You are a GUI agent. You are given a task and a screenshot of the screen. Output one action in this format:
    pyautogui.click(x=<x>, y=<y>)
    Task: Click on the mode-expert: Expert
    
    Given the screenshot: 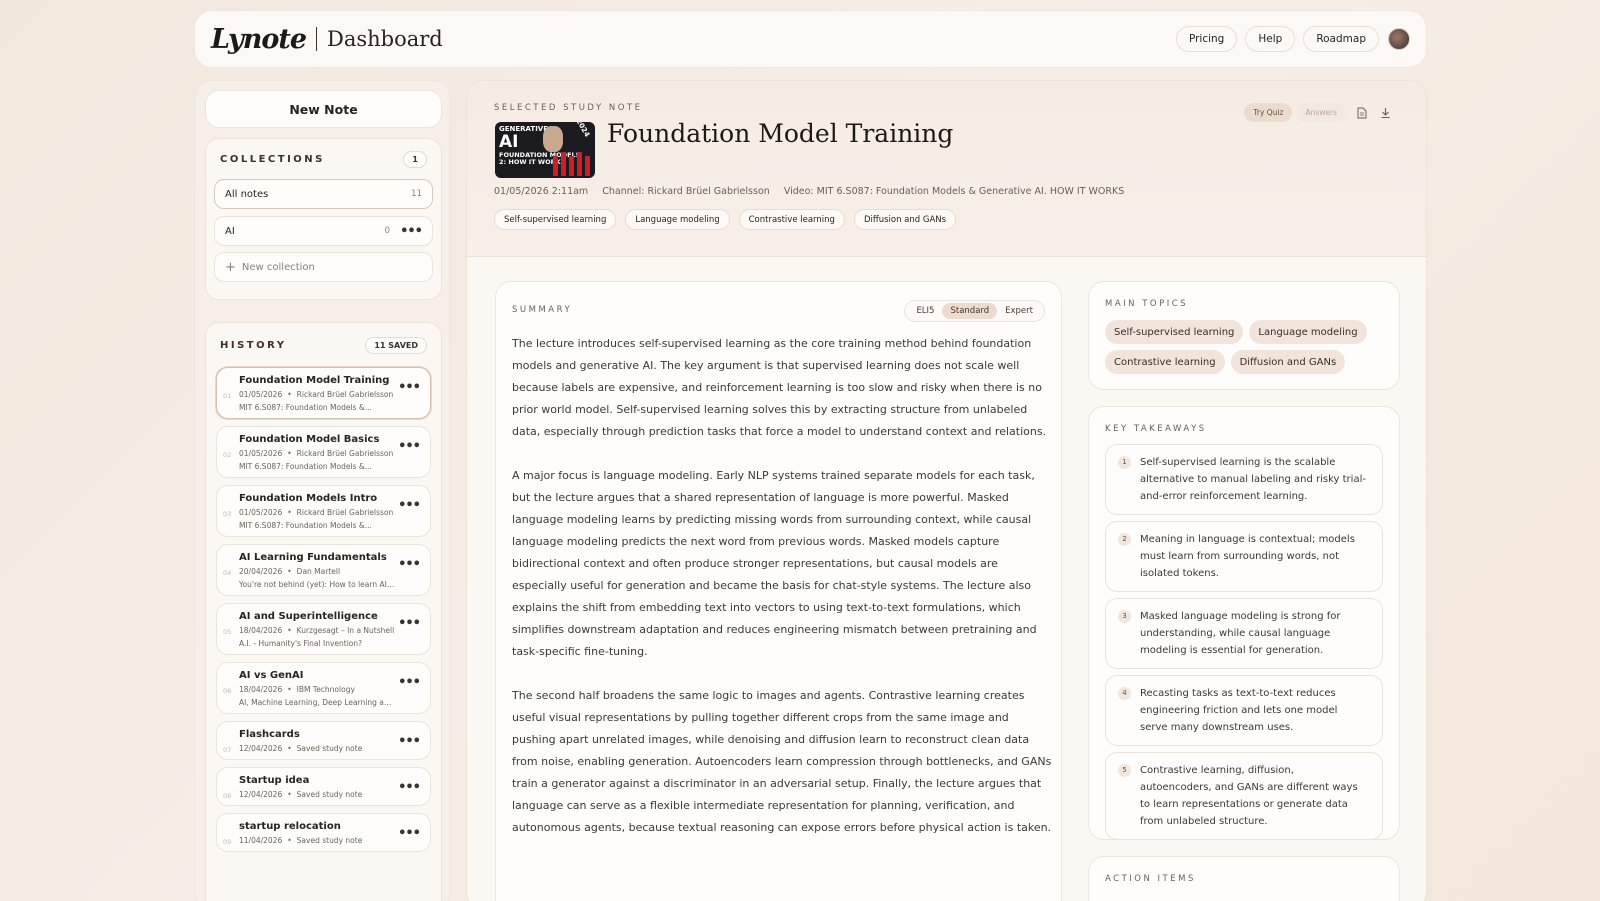 What is the action you would take?
    pyautogui.click(x=1019, y=311)
    